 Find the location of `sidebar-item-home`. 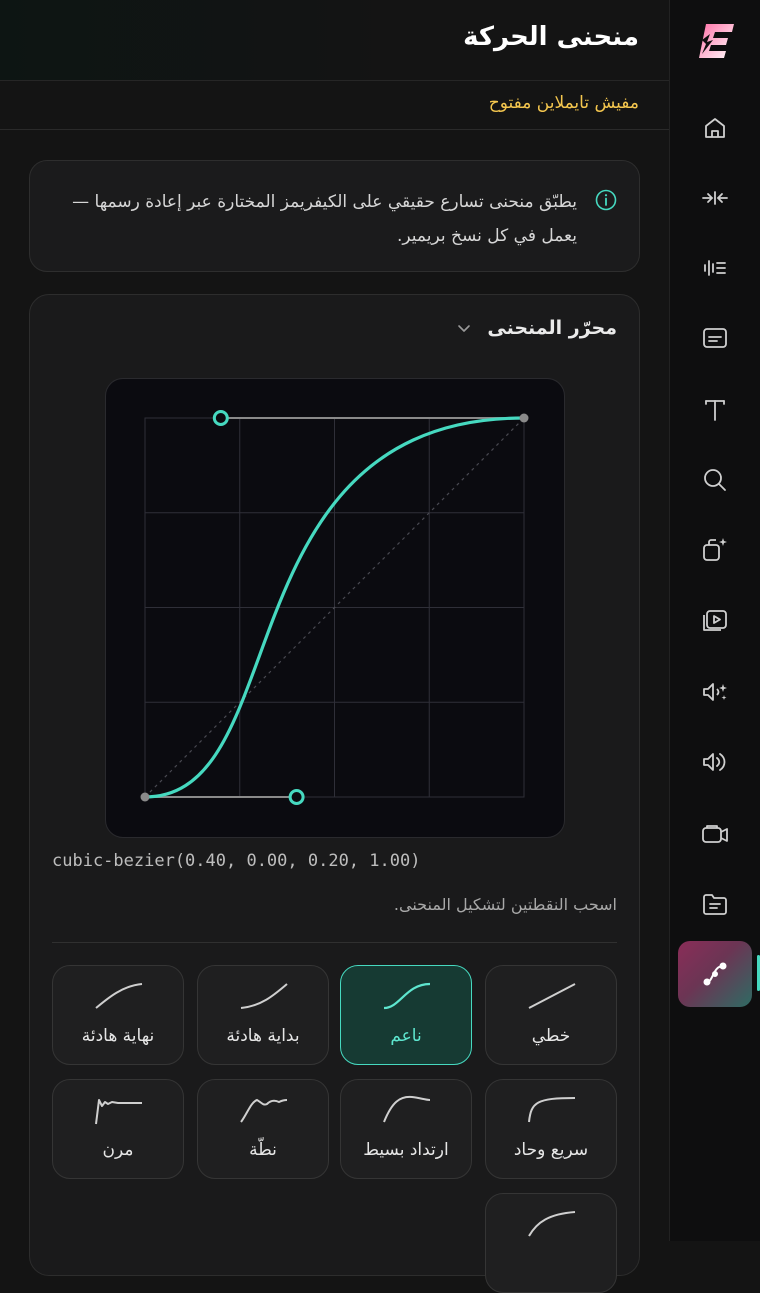

sidebar-item-home is located at coordinates (715, 128).